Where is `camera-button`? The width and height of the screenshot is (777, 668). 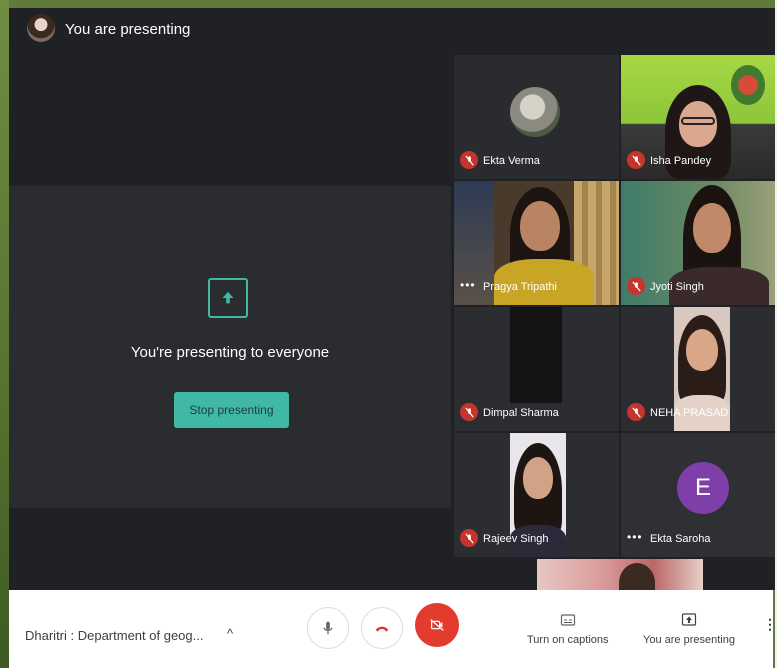
camera-button is located at coordinates (437, 625).